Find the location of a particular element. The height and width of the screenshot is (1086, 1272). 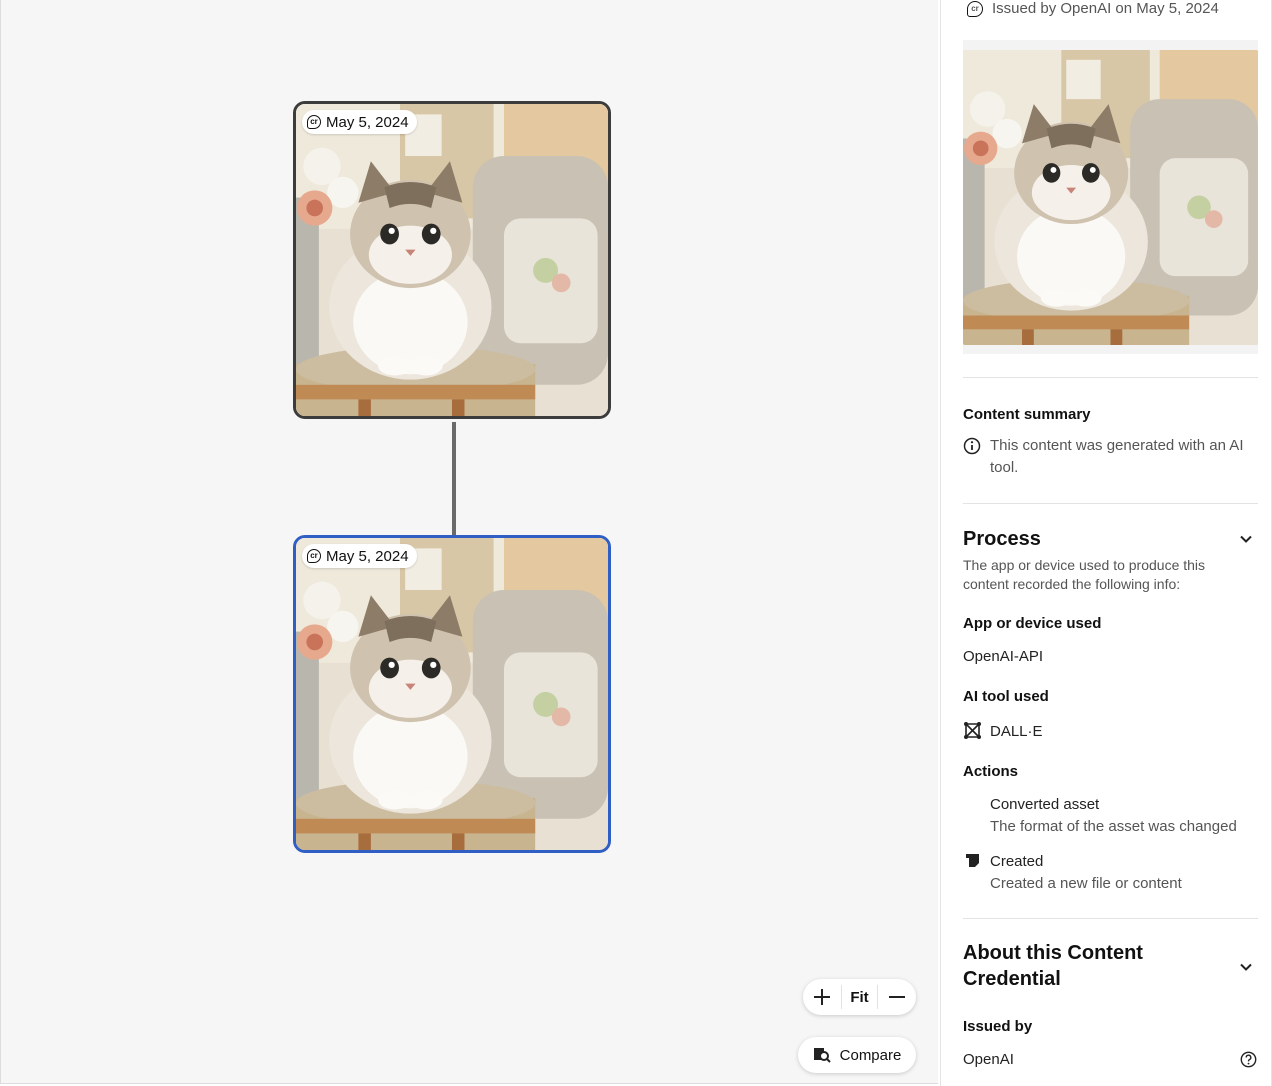

actions-label: Actions is located at coordinates (991, 771).